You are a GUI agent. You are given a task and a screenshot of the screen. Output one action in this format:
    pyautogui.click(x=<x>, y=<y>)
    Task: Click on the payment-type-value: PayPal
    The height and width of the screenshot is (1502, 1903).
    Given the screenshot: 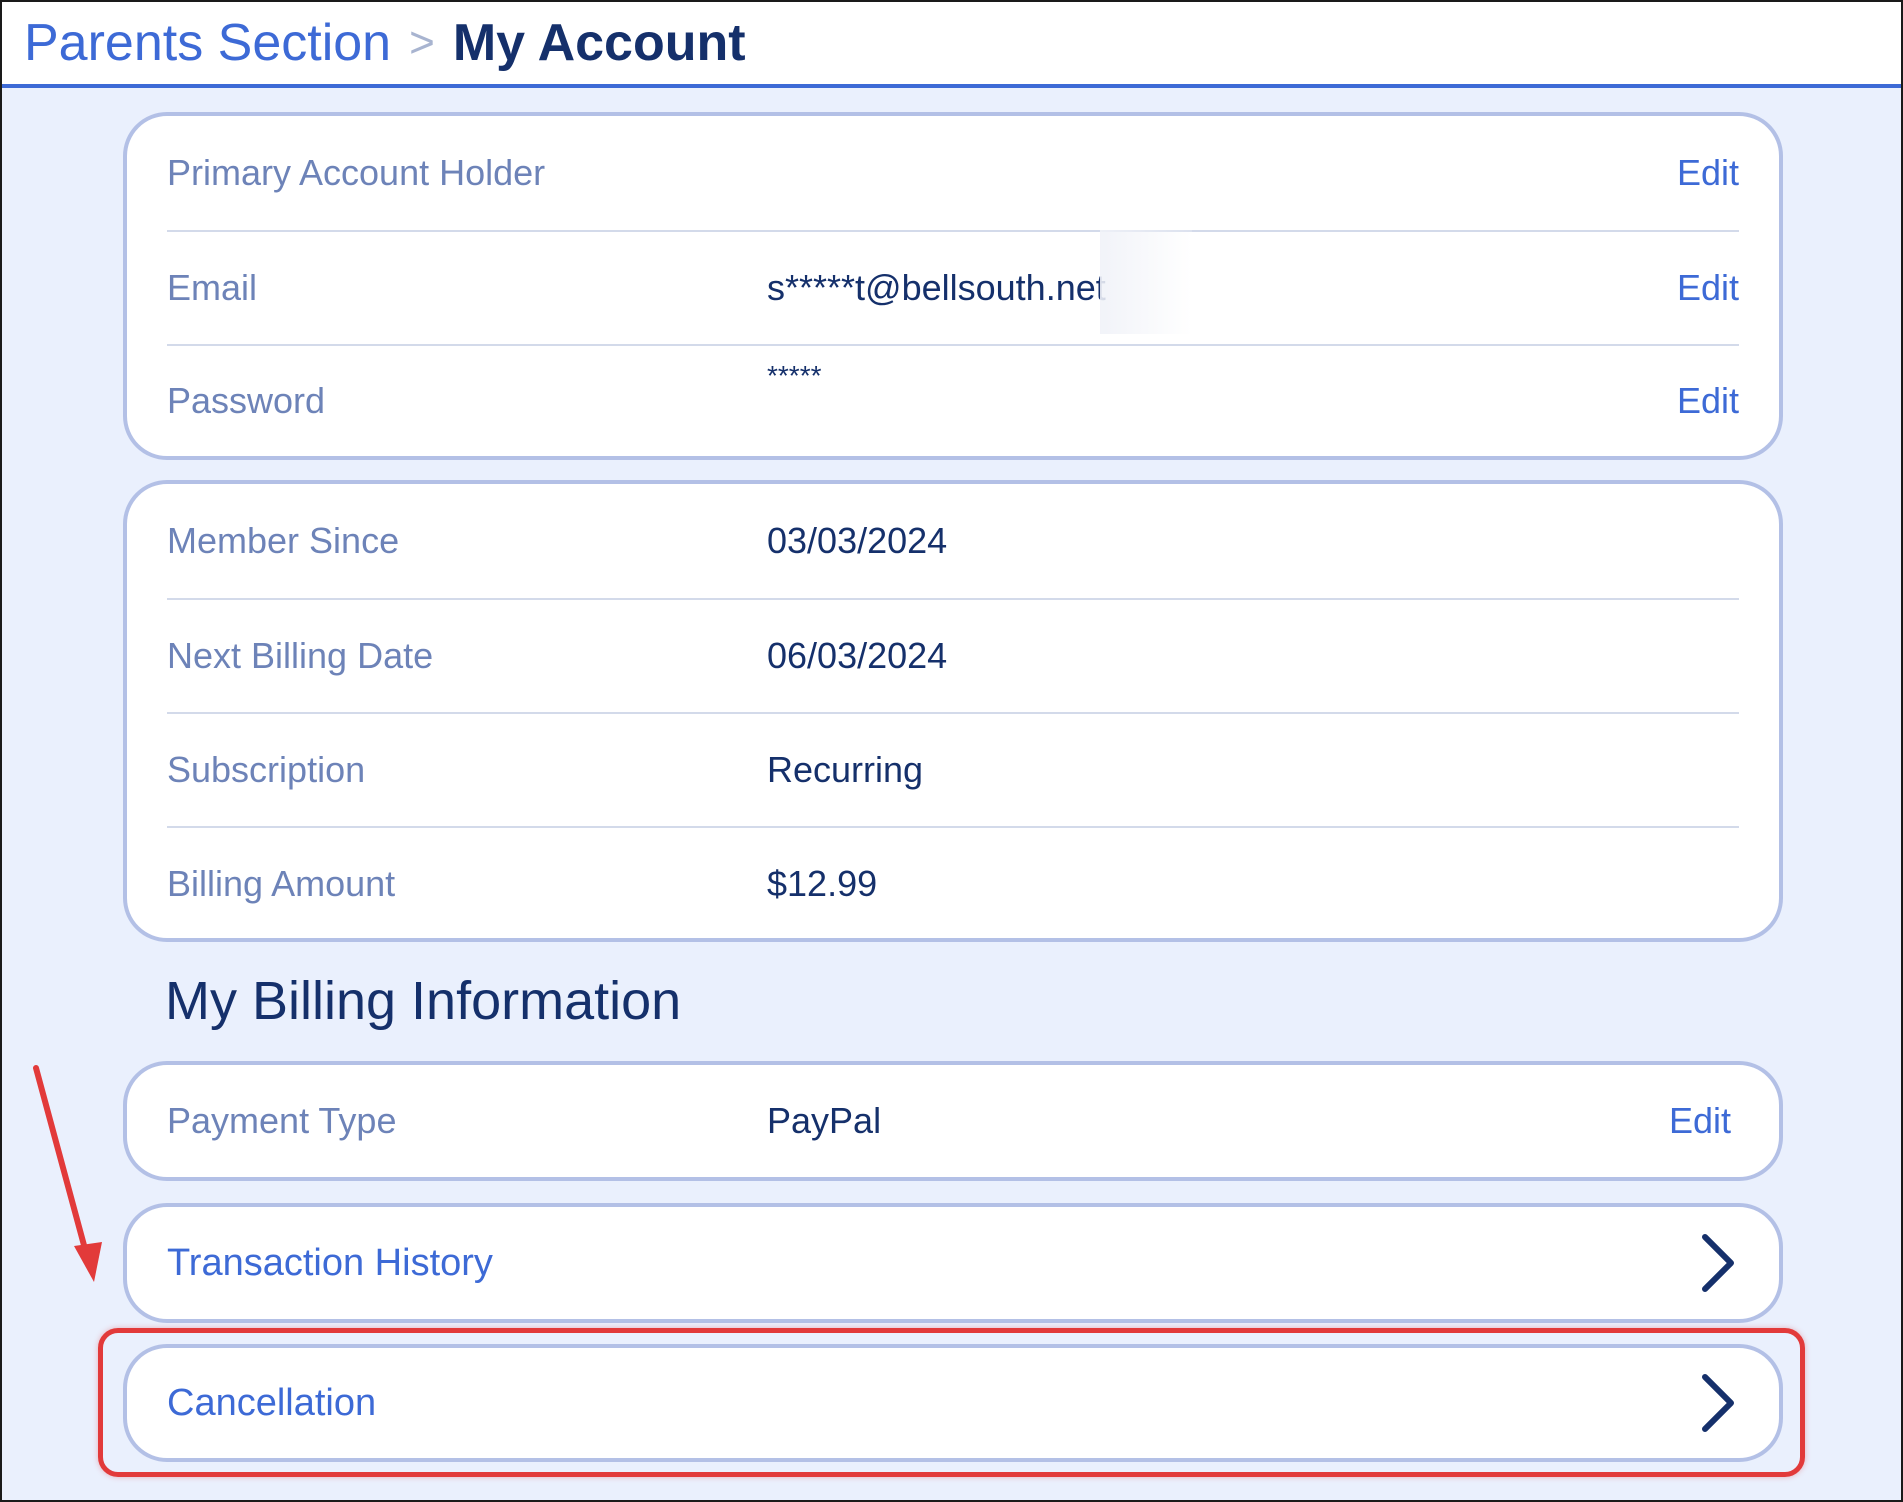 What is the action you would take?
    pyautogui.click(x=824, y=1120)
    